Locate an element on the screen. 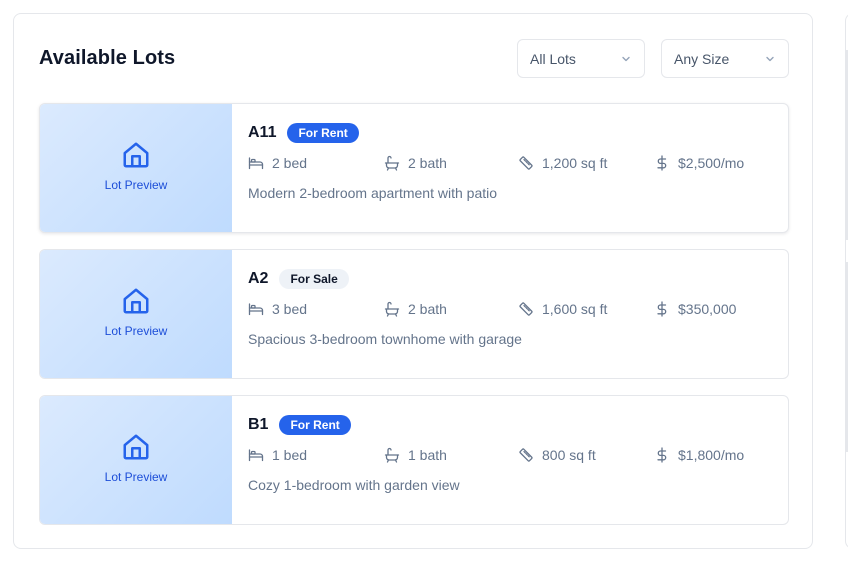  price-stat: $1,800/mo is located at coordinates (699, 455).